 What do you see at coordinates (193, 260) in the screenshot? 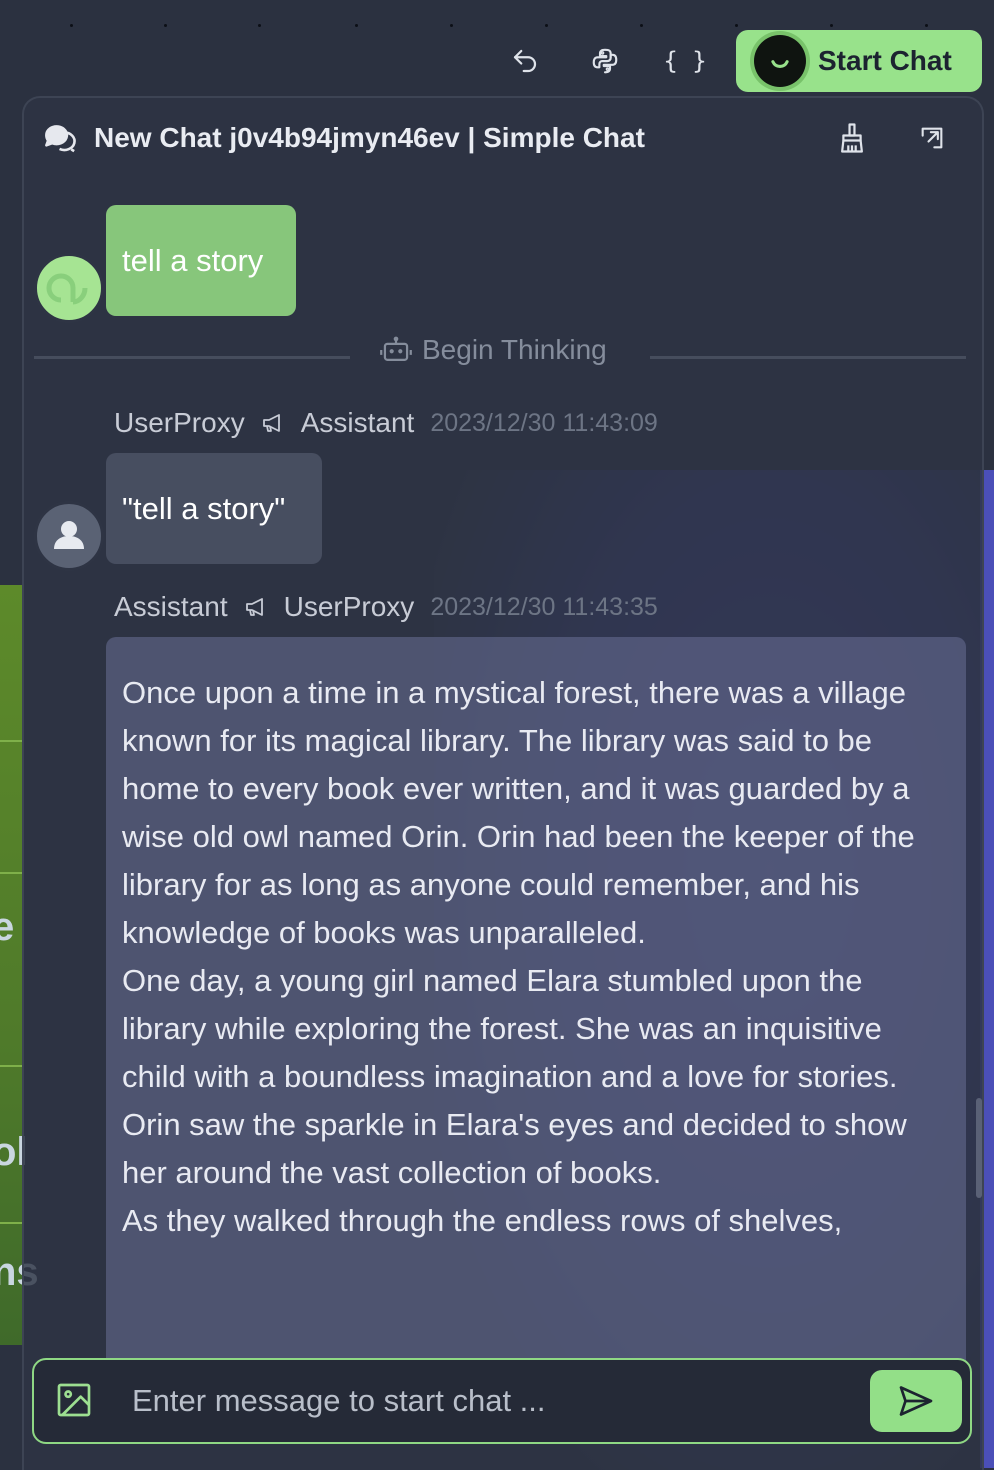
I see `user-message-text: tell a story` at bounding box center [193, 260].